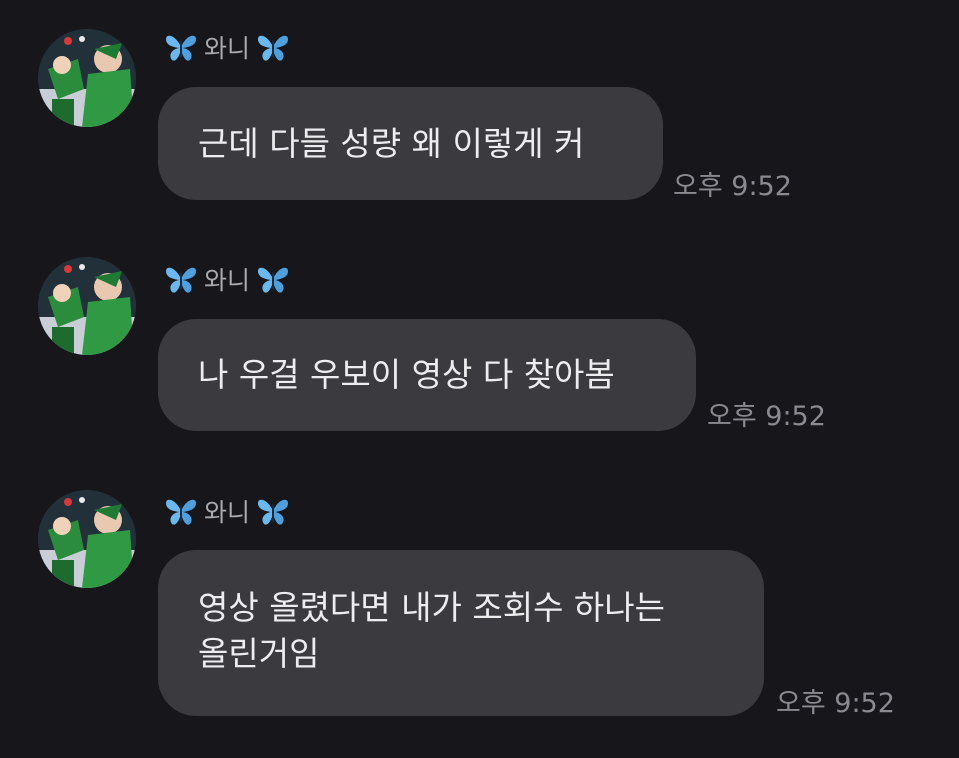  I want to click on message-bubble: 나 우걸 우보이 영상 다 찾아봄, so click(427, 375).